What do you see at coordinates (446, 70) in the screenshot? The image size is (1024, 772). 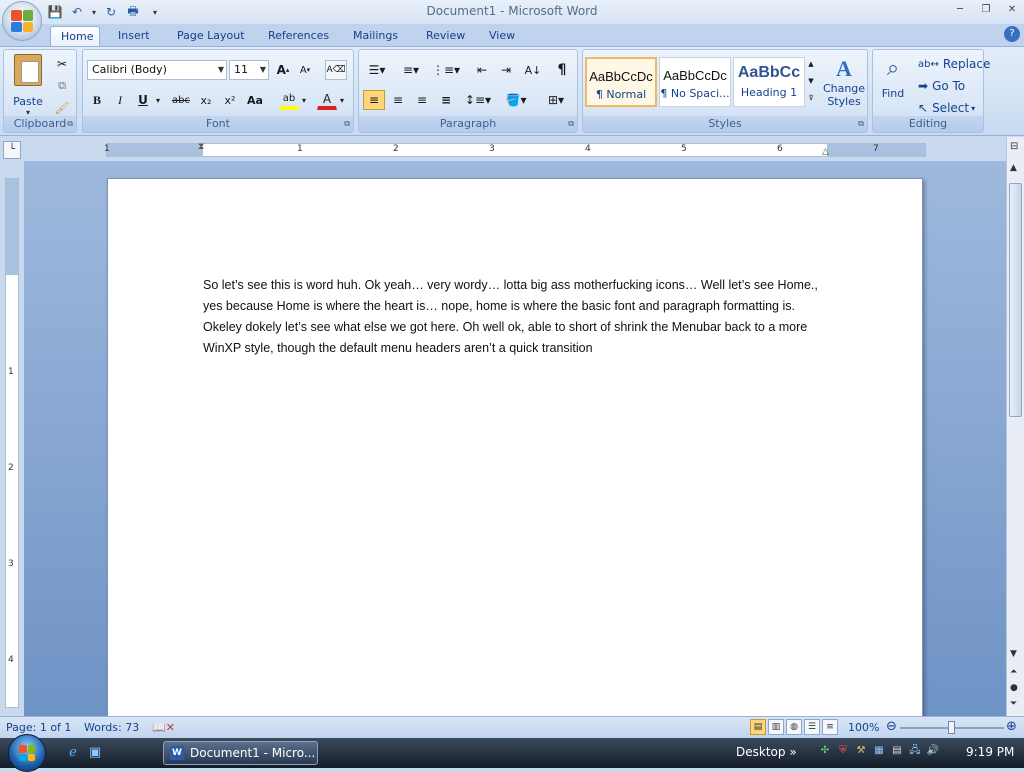 I see `multilevel-list-icon: ⋮≡▾` at bounding box center [446, 70].